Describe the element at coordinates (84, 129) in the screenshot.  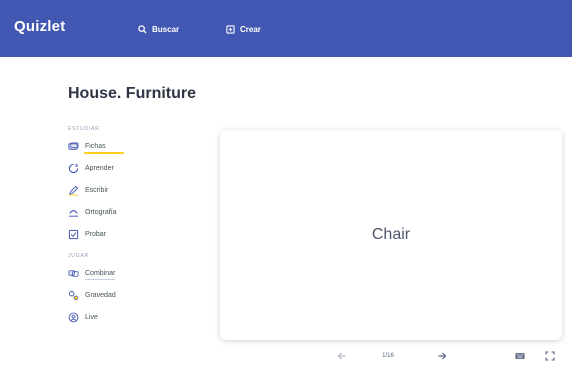
I see `study-section-title: ESTUDIAR` at that location.